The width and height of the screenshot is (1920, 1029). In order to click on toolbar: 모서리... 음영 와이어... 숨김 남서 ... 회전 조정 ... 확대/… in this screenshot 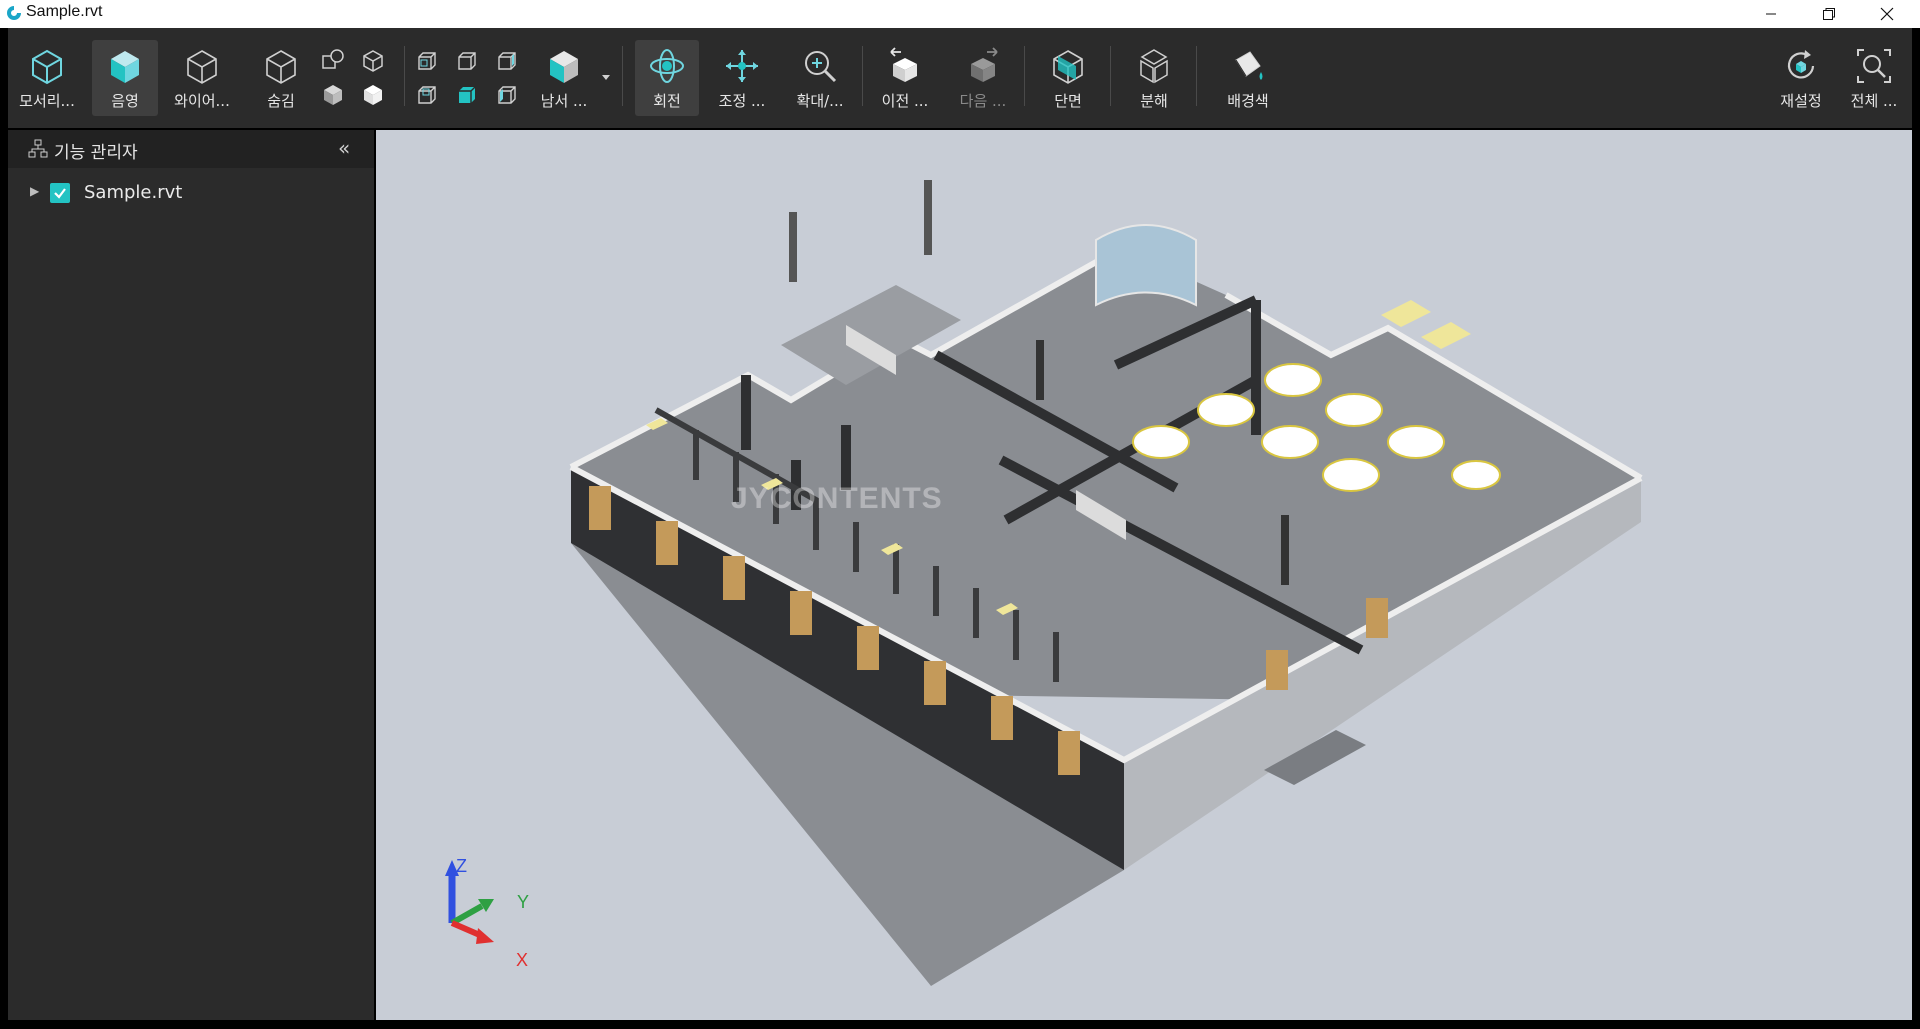, I will do `click(960, 78)`.